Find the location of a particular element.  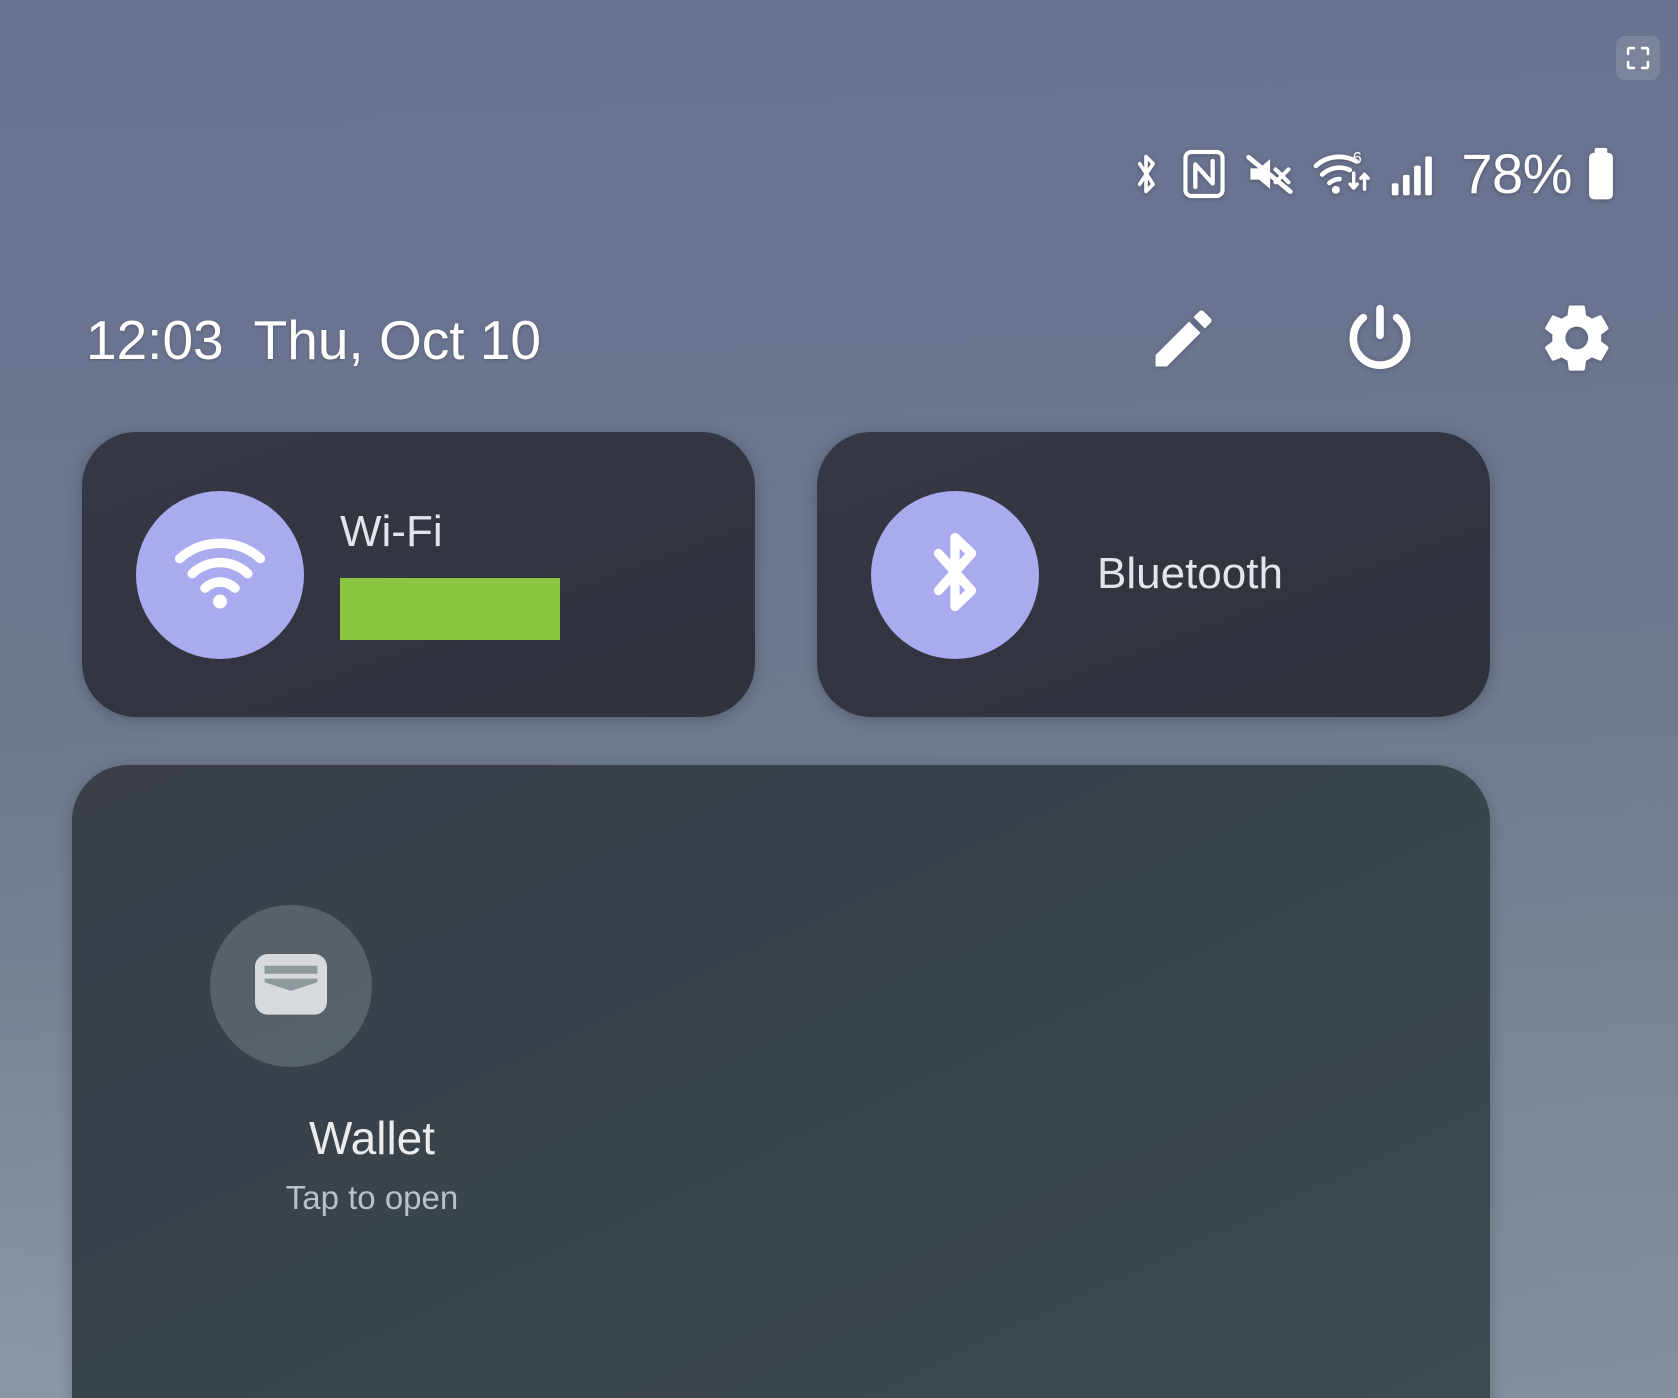

battery-icon is located at coordinates (1601, 174).